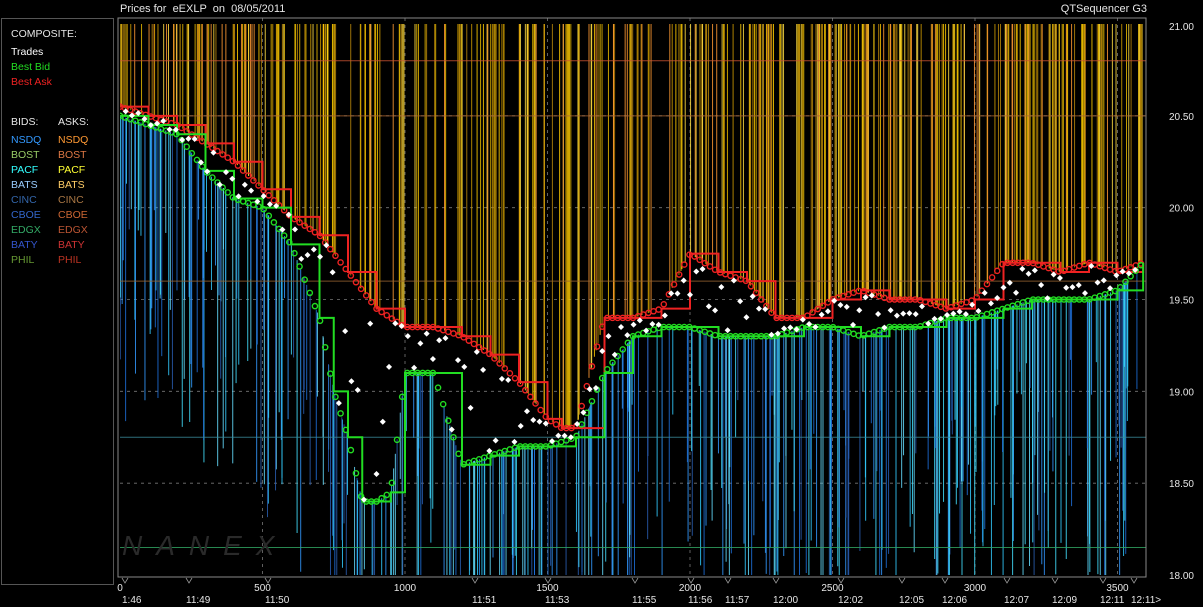  What do you see at coordinates (911, 600) in the screenshot?
I see `x-tick-time: 12:05` at bounding box center [911, 600].